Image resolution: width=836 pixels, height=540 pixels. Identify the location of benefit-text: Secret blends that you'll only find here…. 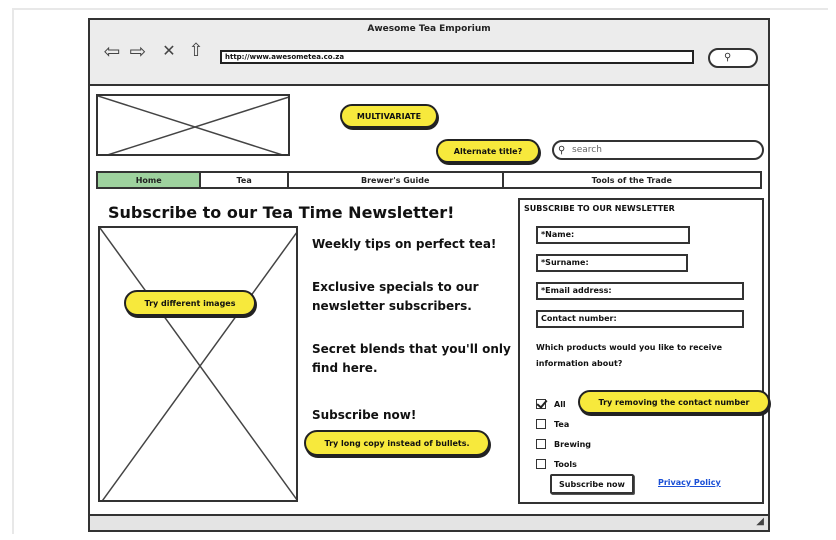
(411, 358).